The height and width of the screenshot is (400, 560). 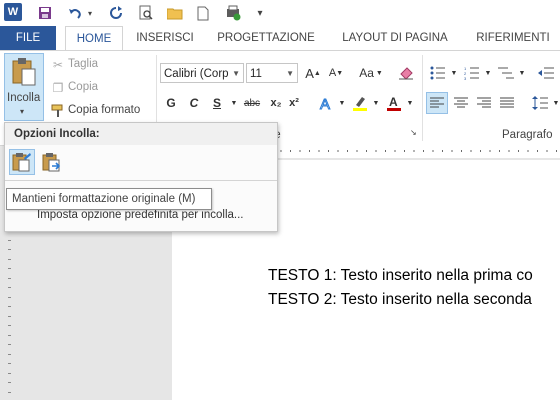 I want to click on customize-icon: ▾, so click(x=260, y=13).